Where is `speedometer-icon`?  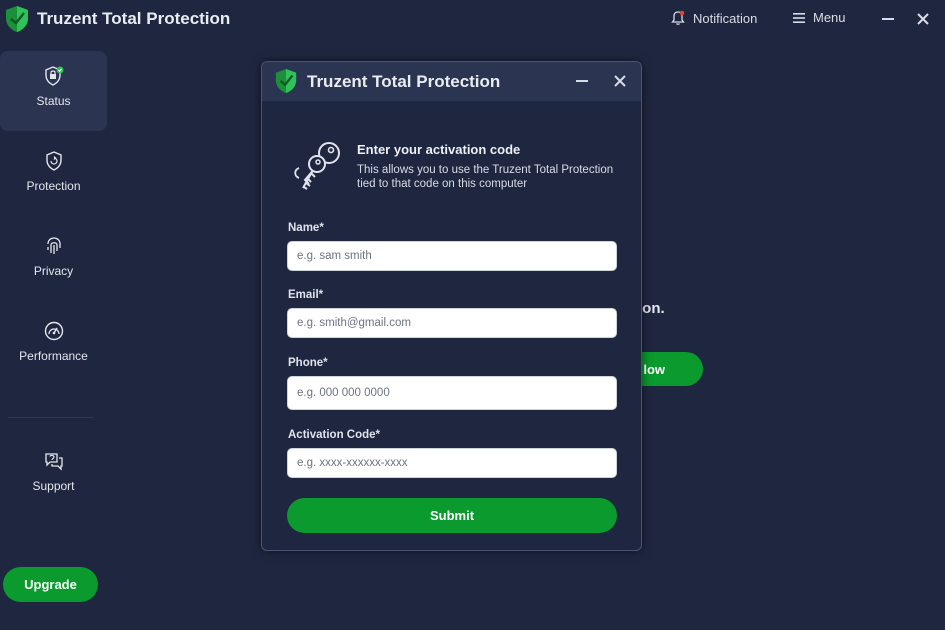
speedometer-icon is located at coordinates (53, 331).